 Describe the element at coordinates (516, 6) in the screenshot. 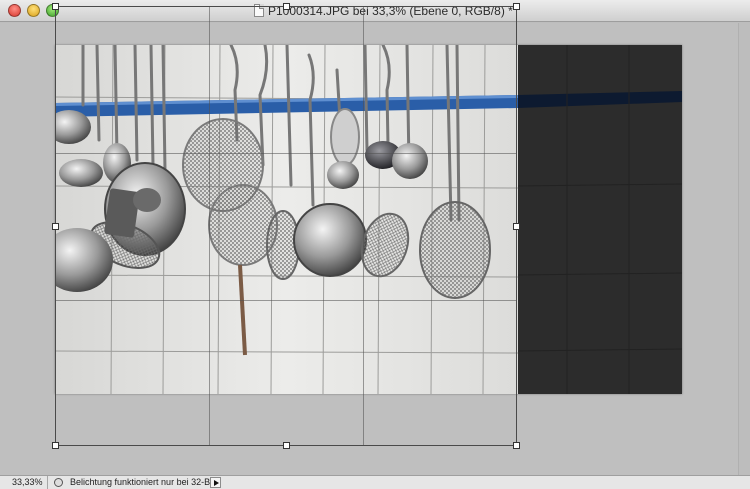

I see `crop-handle-top-right` at that location.